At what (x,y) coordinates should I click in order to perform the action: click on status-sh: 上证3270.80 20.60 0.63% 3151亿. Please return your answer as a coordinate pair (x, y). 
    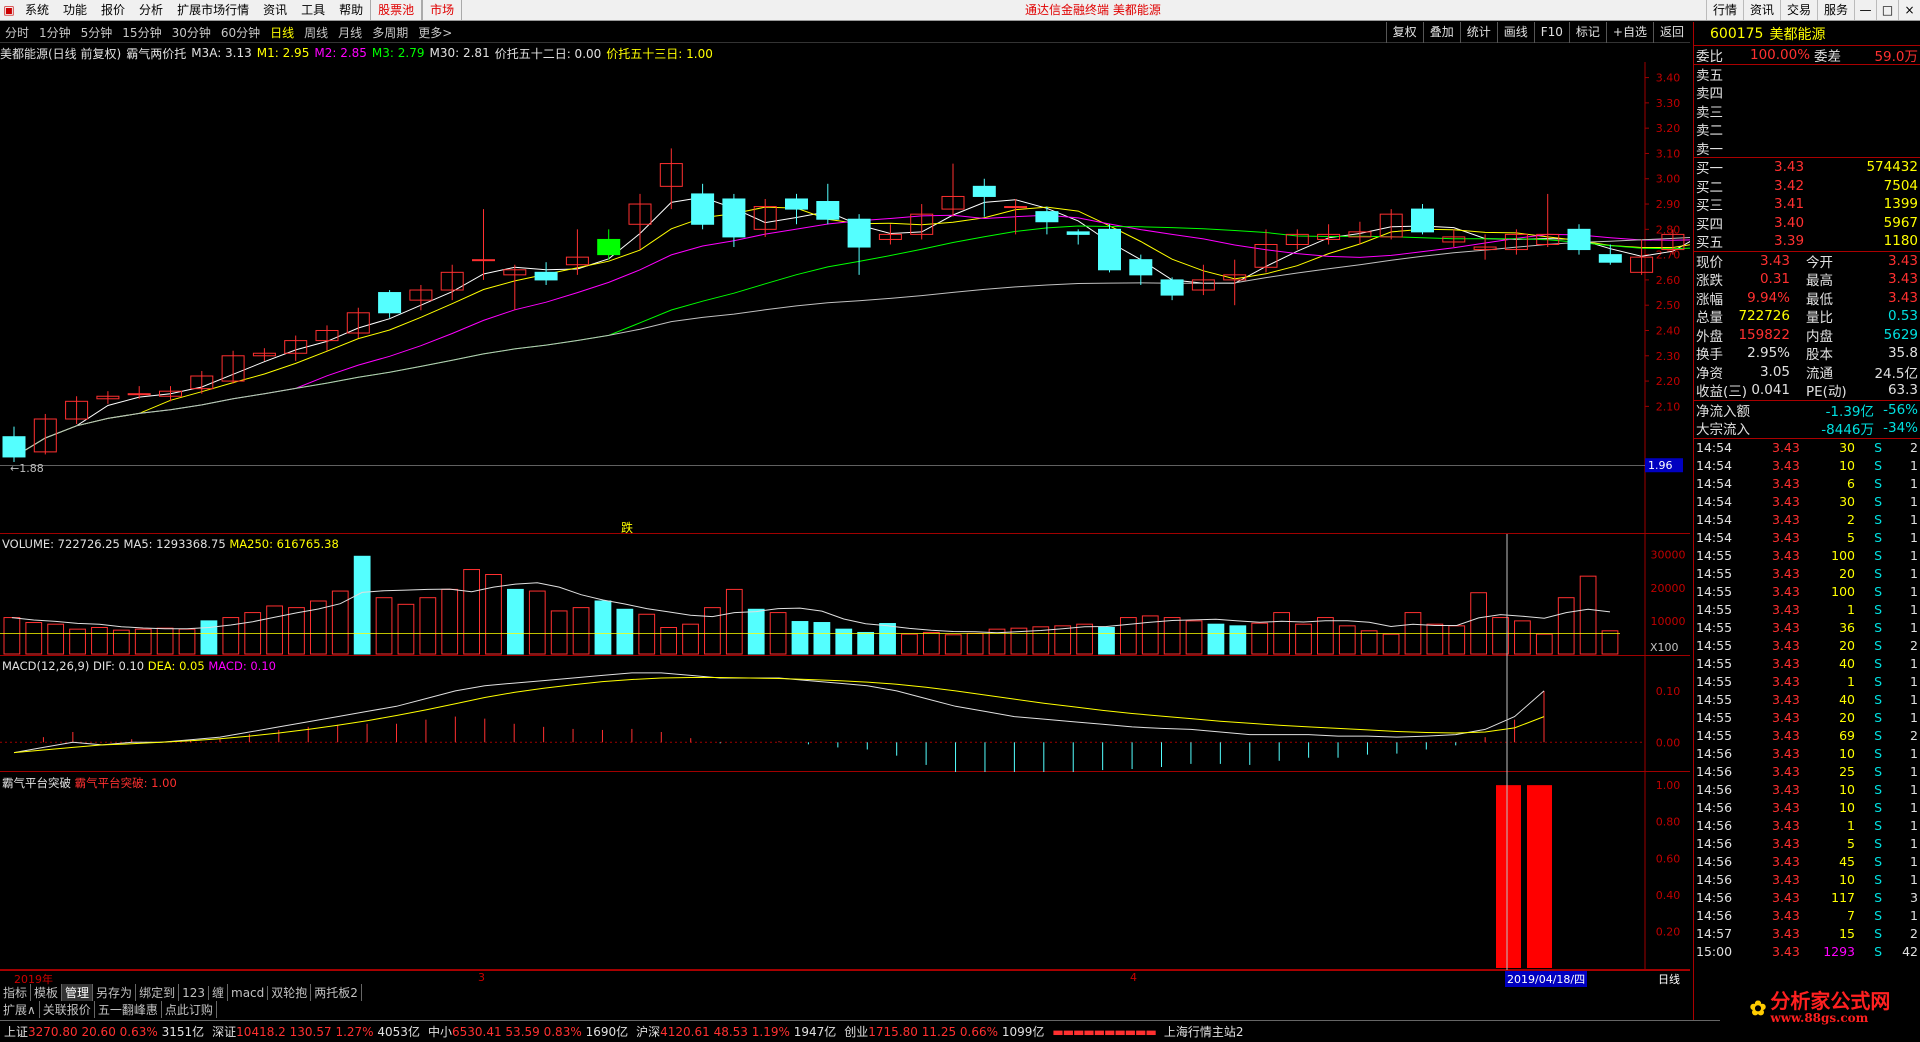
    Looking at the image, I should click on (104, 1031).